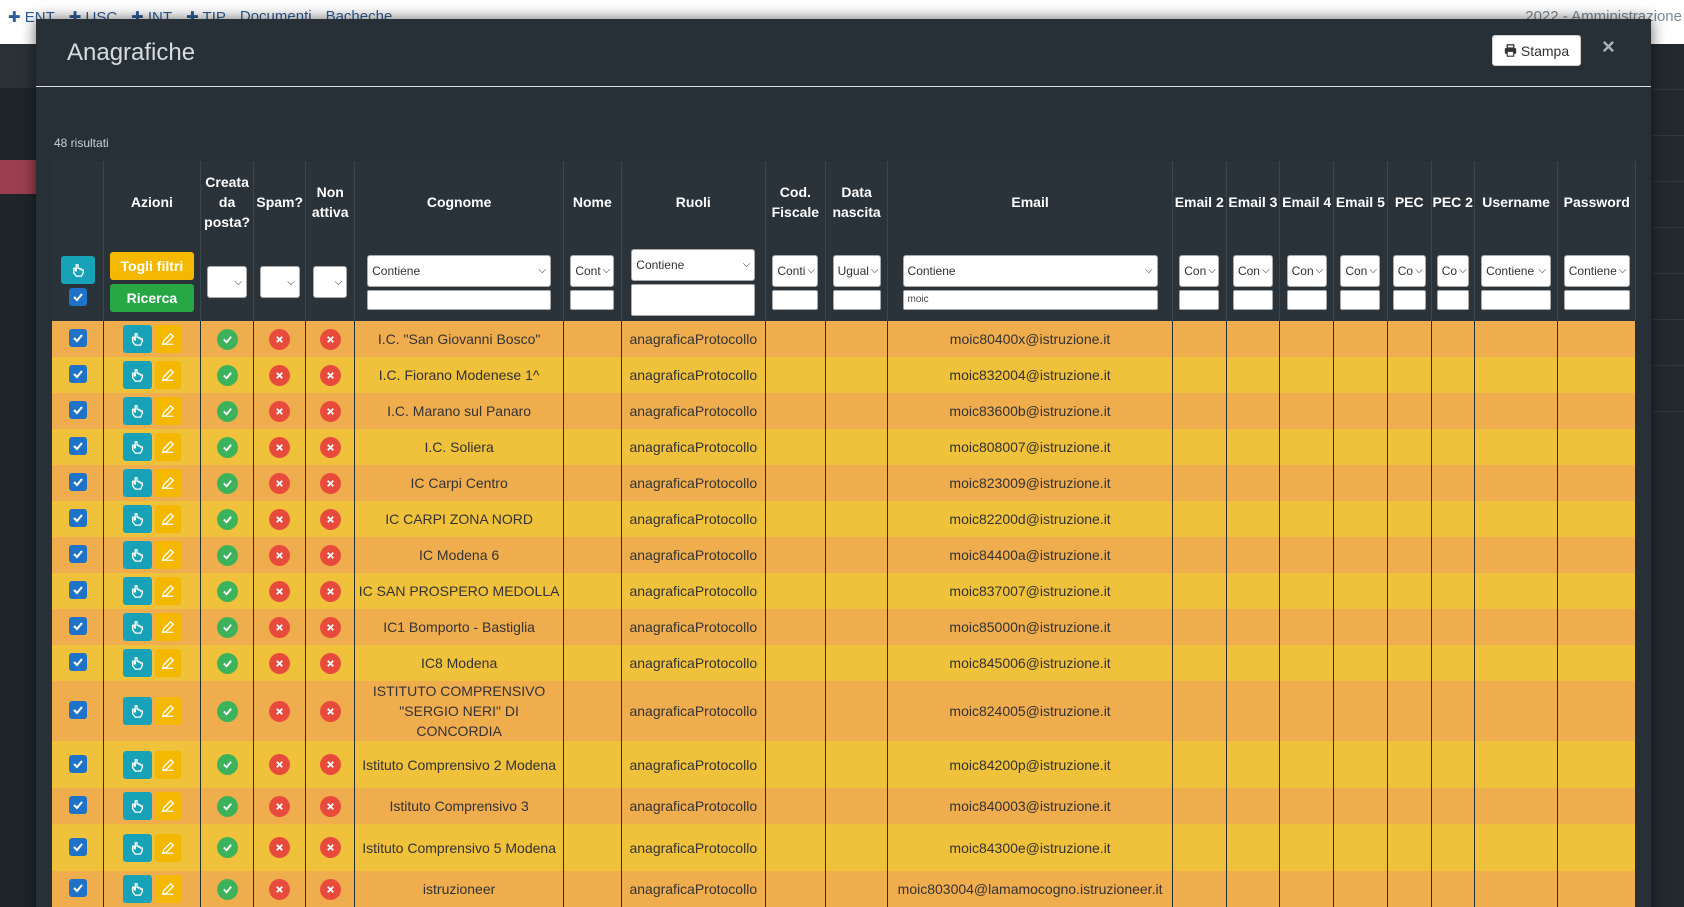 The height and width of the screenshot is (907, 1684). Describe the element at coordinates (1516, 270) in the screenshot. I see `username-filter-select: Contiene ⌵` at that location.